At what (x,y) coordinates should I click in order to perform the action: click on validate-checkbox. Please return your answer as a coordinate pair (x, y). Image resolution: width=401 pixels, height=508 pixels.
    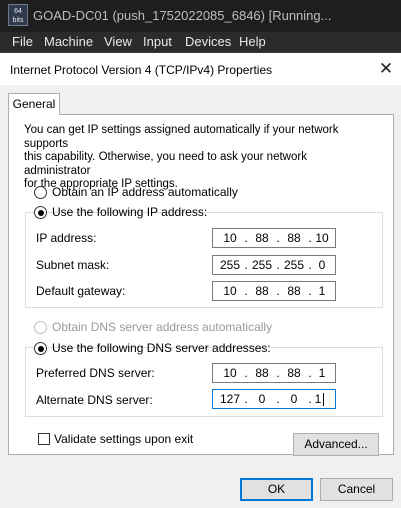
    Looking at the image, I should click on (44, 439).